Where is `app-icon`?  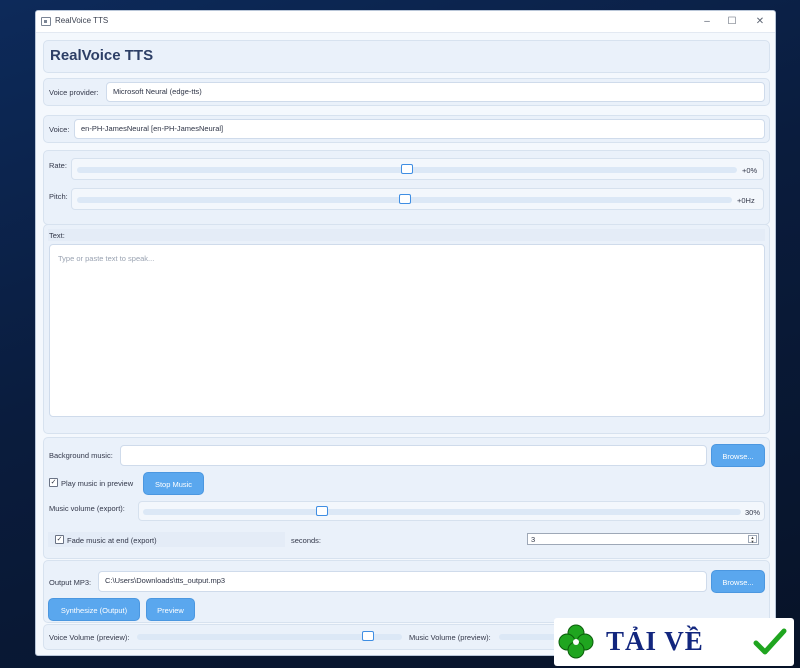 app-icon is located at coordinates (46, 21).